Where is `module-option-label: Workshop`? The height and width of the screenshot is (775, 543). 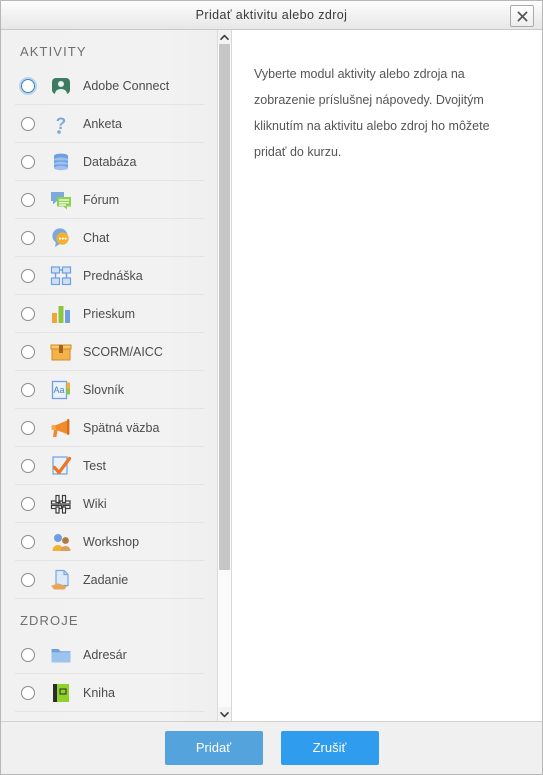
module-option-label: Workshop is located at coordinates (111, 541).